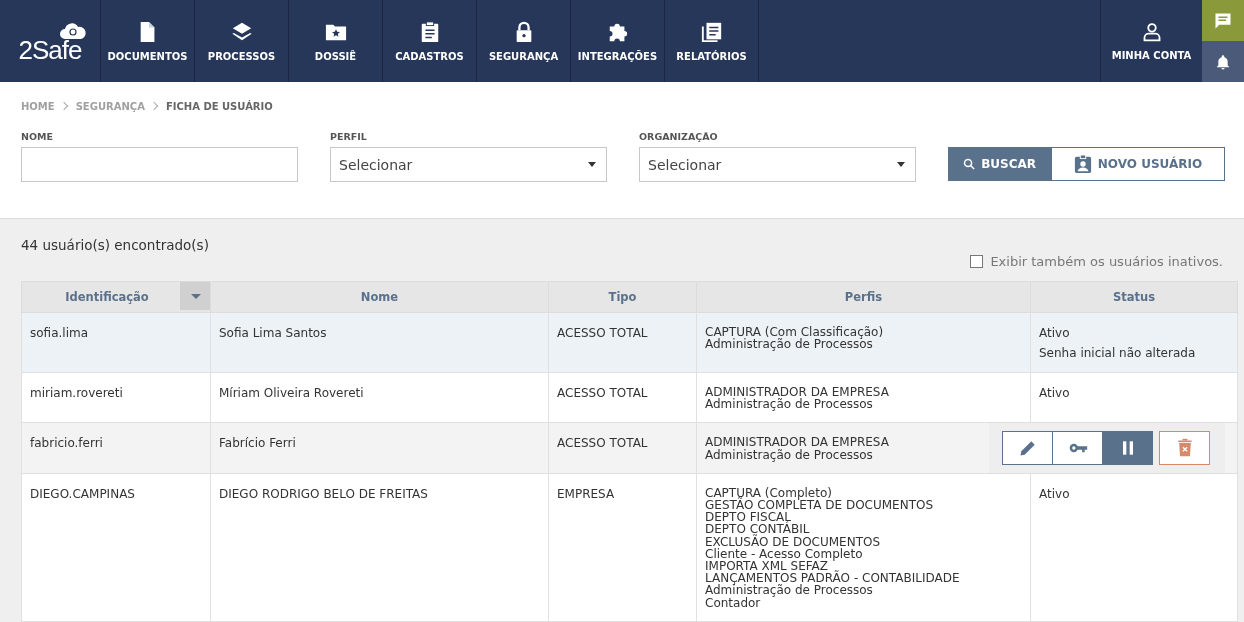 This screenshot has width=1244, height=622. I want to click on results-count: 44 usuário(s) encontrado(s), so click(115, 246).